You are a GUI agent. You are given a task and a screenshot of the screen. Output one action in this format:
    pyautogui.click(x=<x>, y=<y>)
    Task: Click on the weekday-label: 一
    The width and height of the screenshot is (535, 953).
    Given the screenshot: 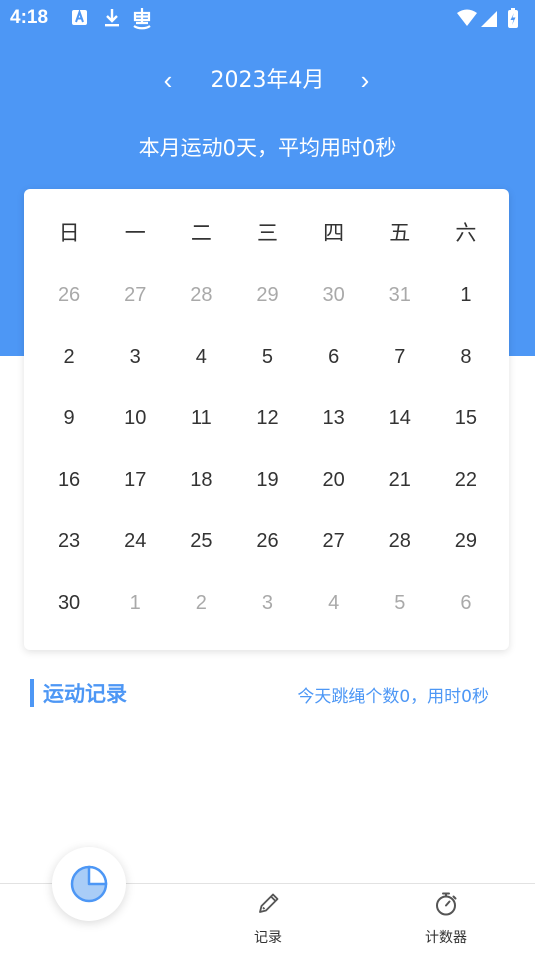 What is the action you would take?
    pyautogui.click(x=135, y=233)
    